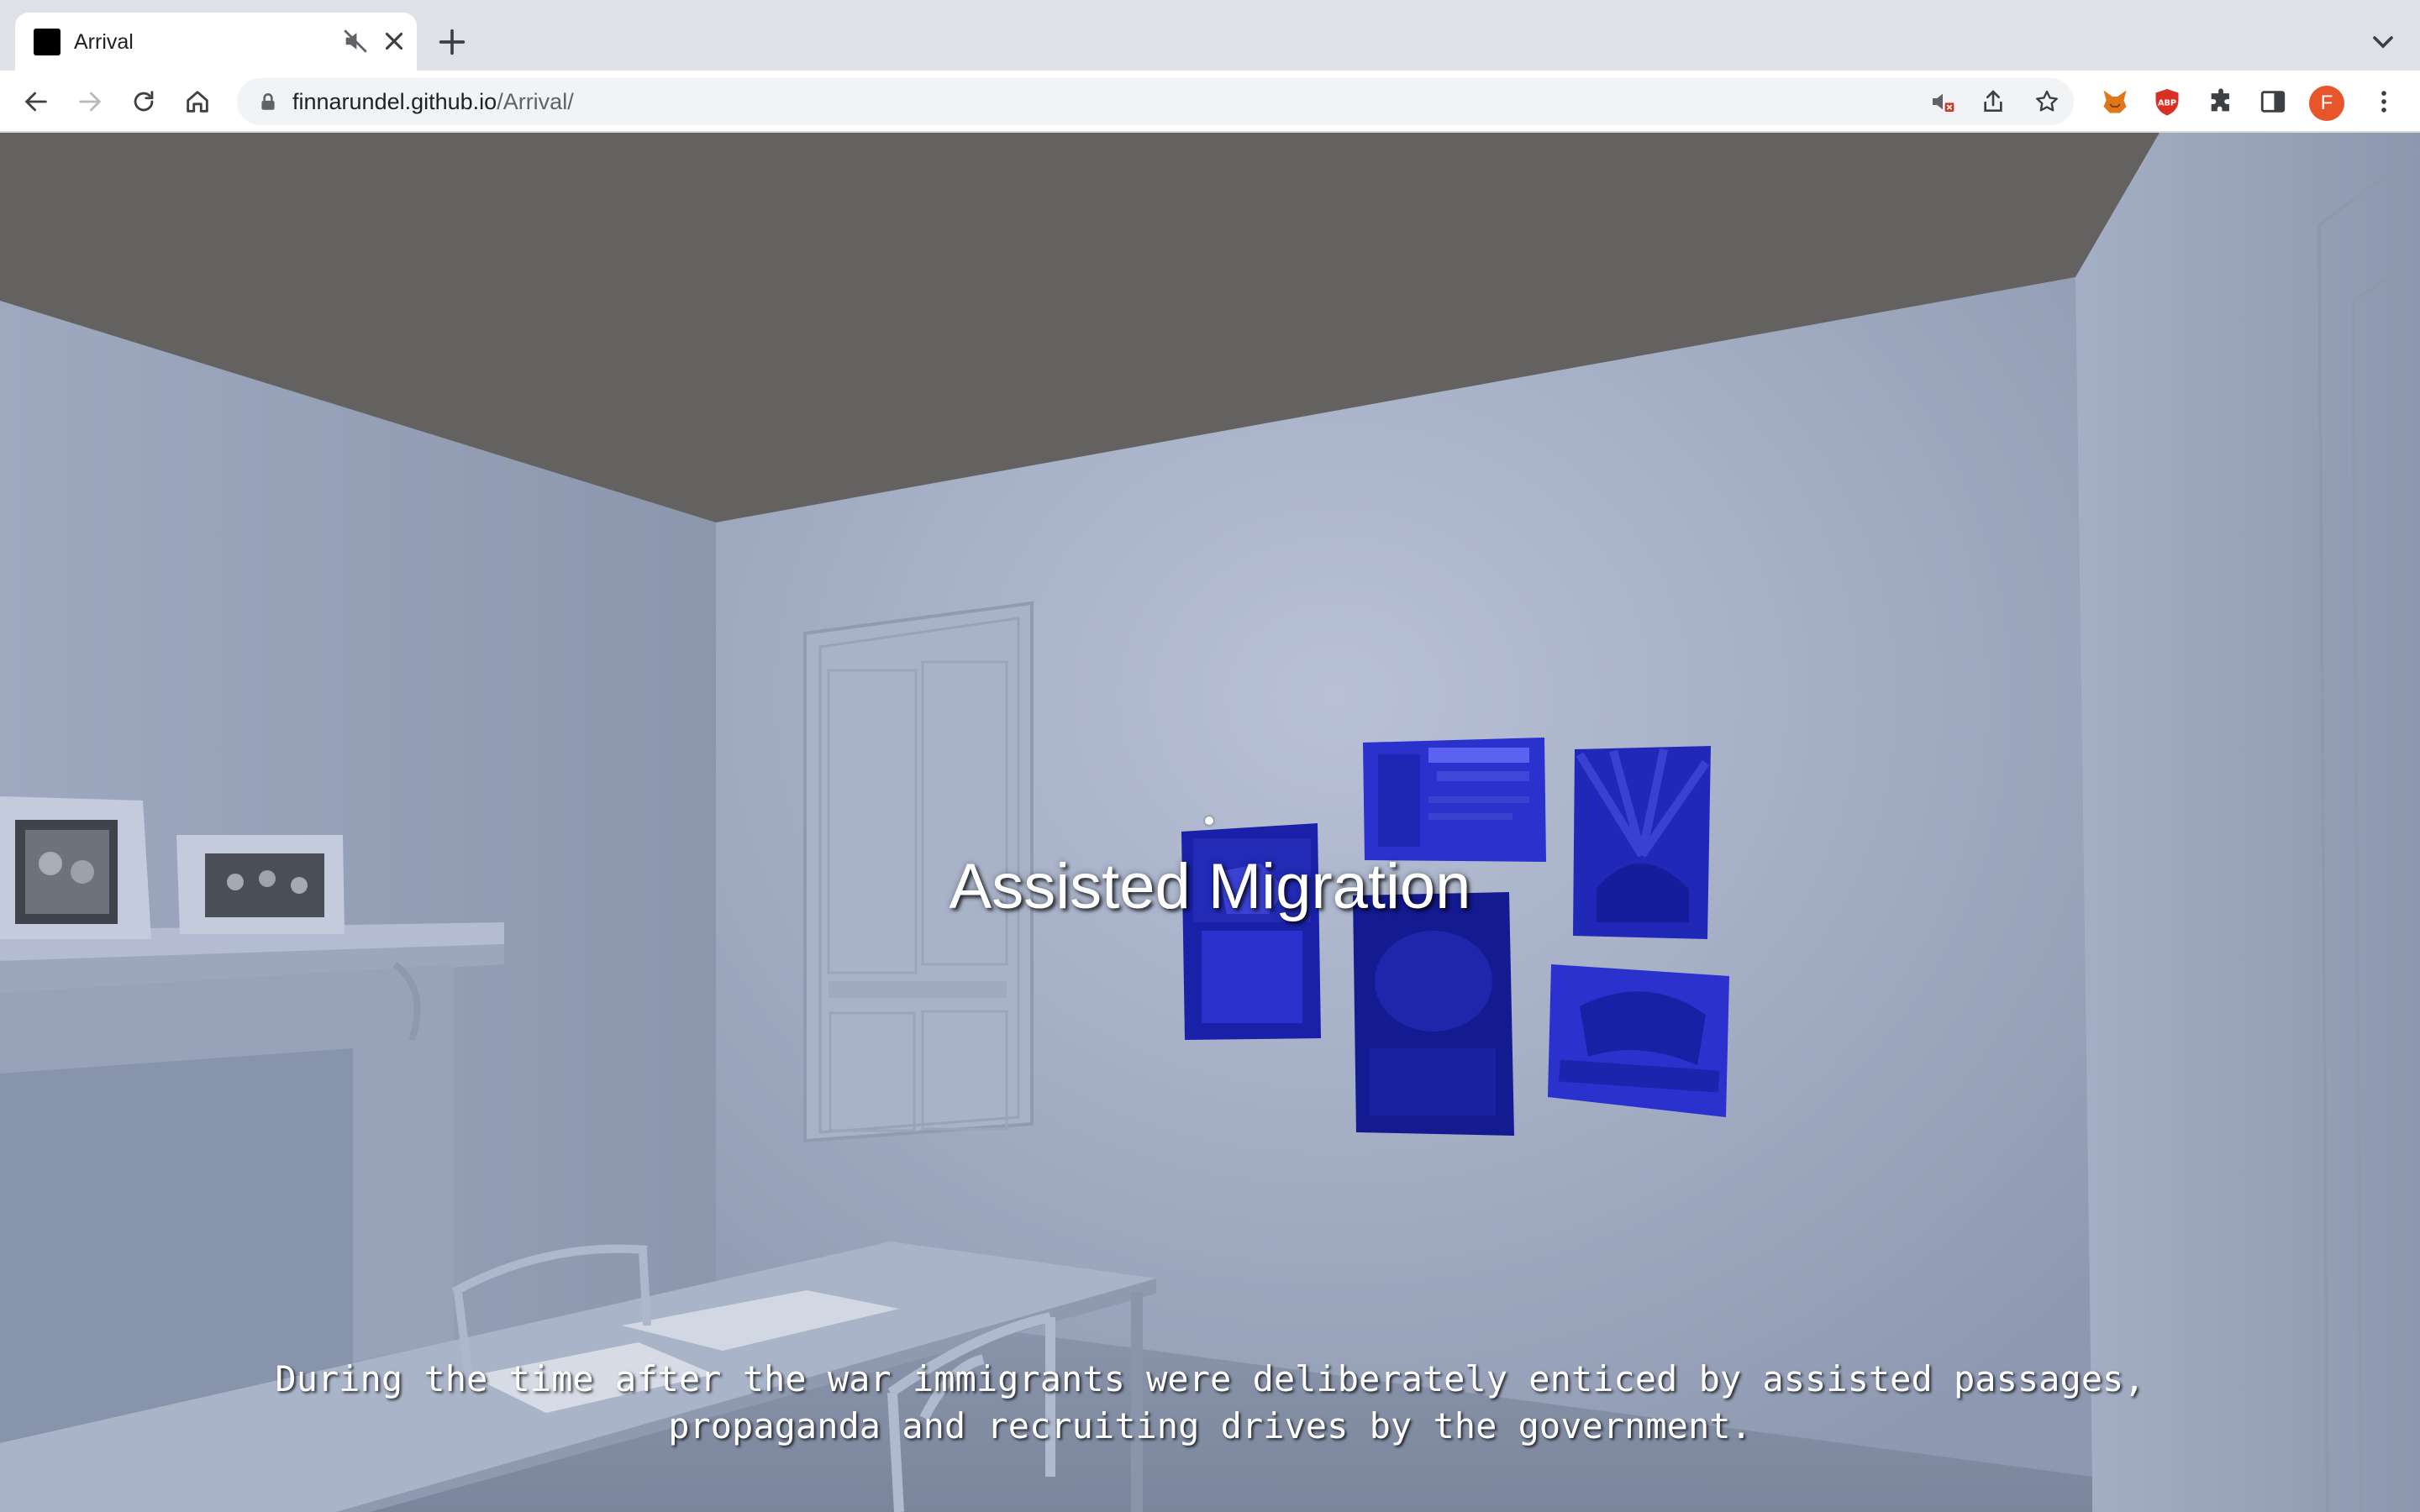 The height and width of the screenshot is (1512, 2420). I want to click on tab-muted-icon, so click(355, 41).